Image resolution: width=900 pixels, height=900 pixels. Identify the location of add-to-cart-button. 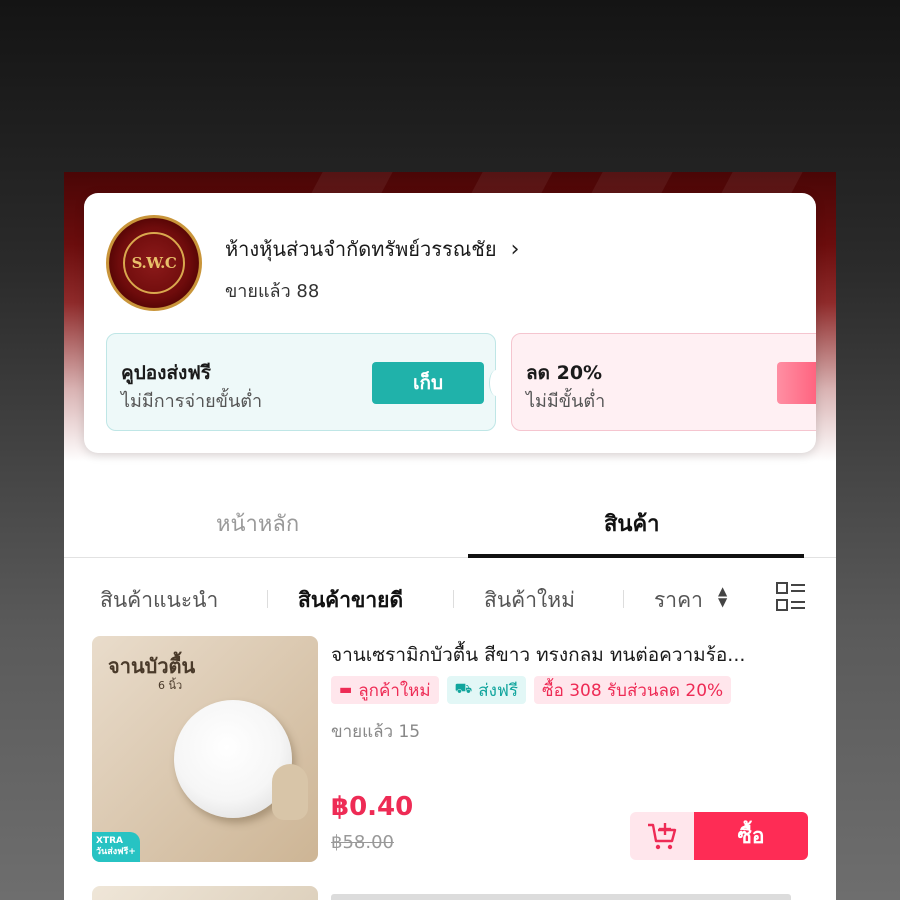
(662, 836).